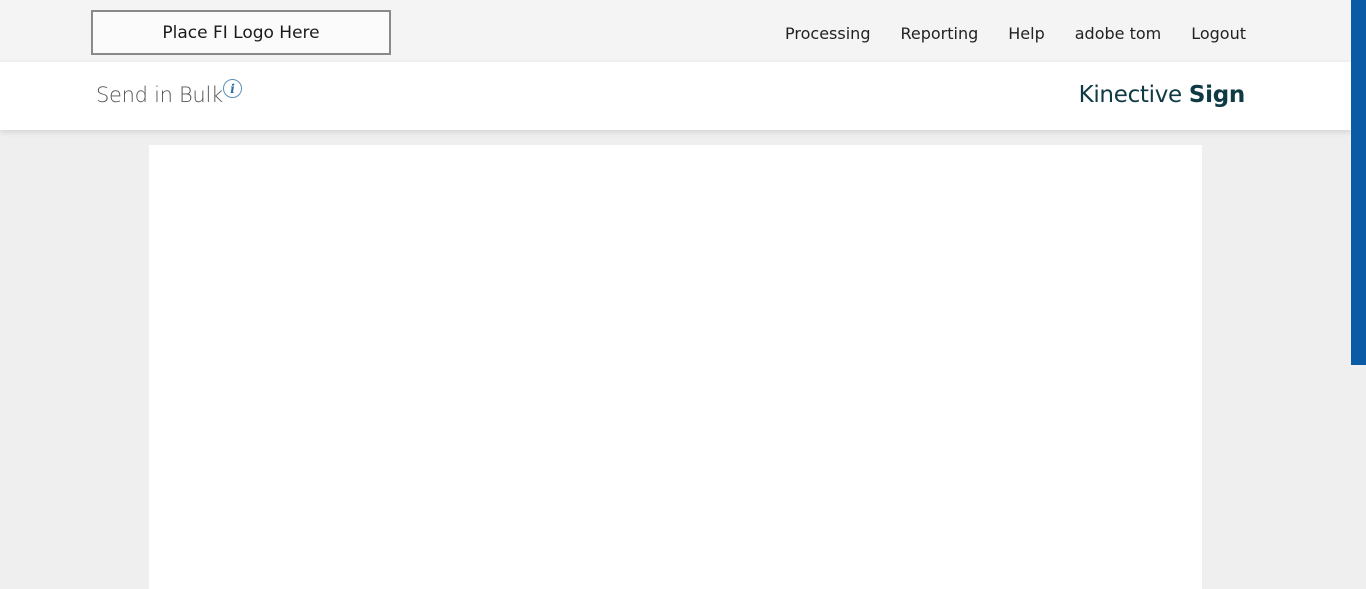 The width and height of the screenshot is (1366, 589). Describe the element at coordinates (1216, 95) in the screenshot. I see `brand-name-bold: Sign` at that location.